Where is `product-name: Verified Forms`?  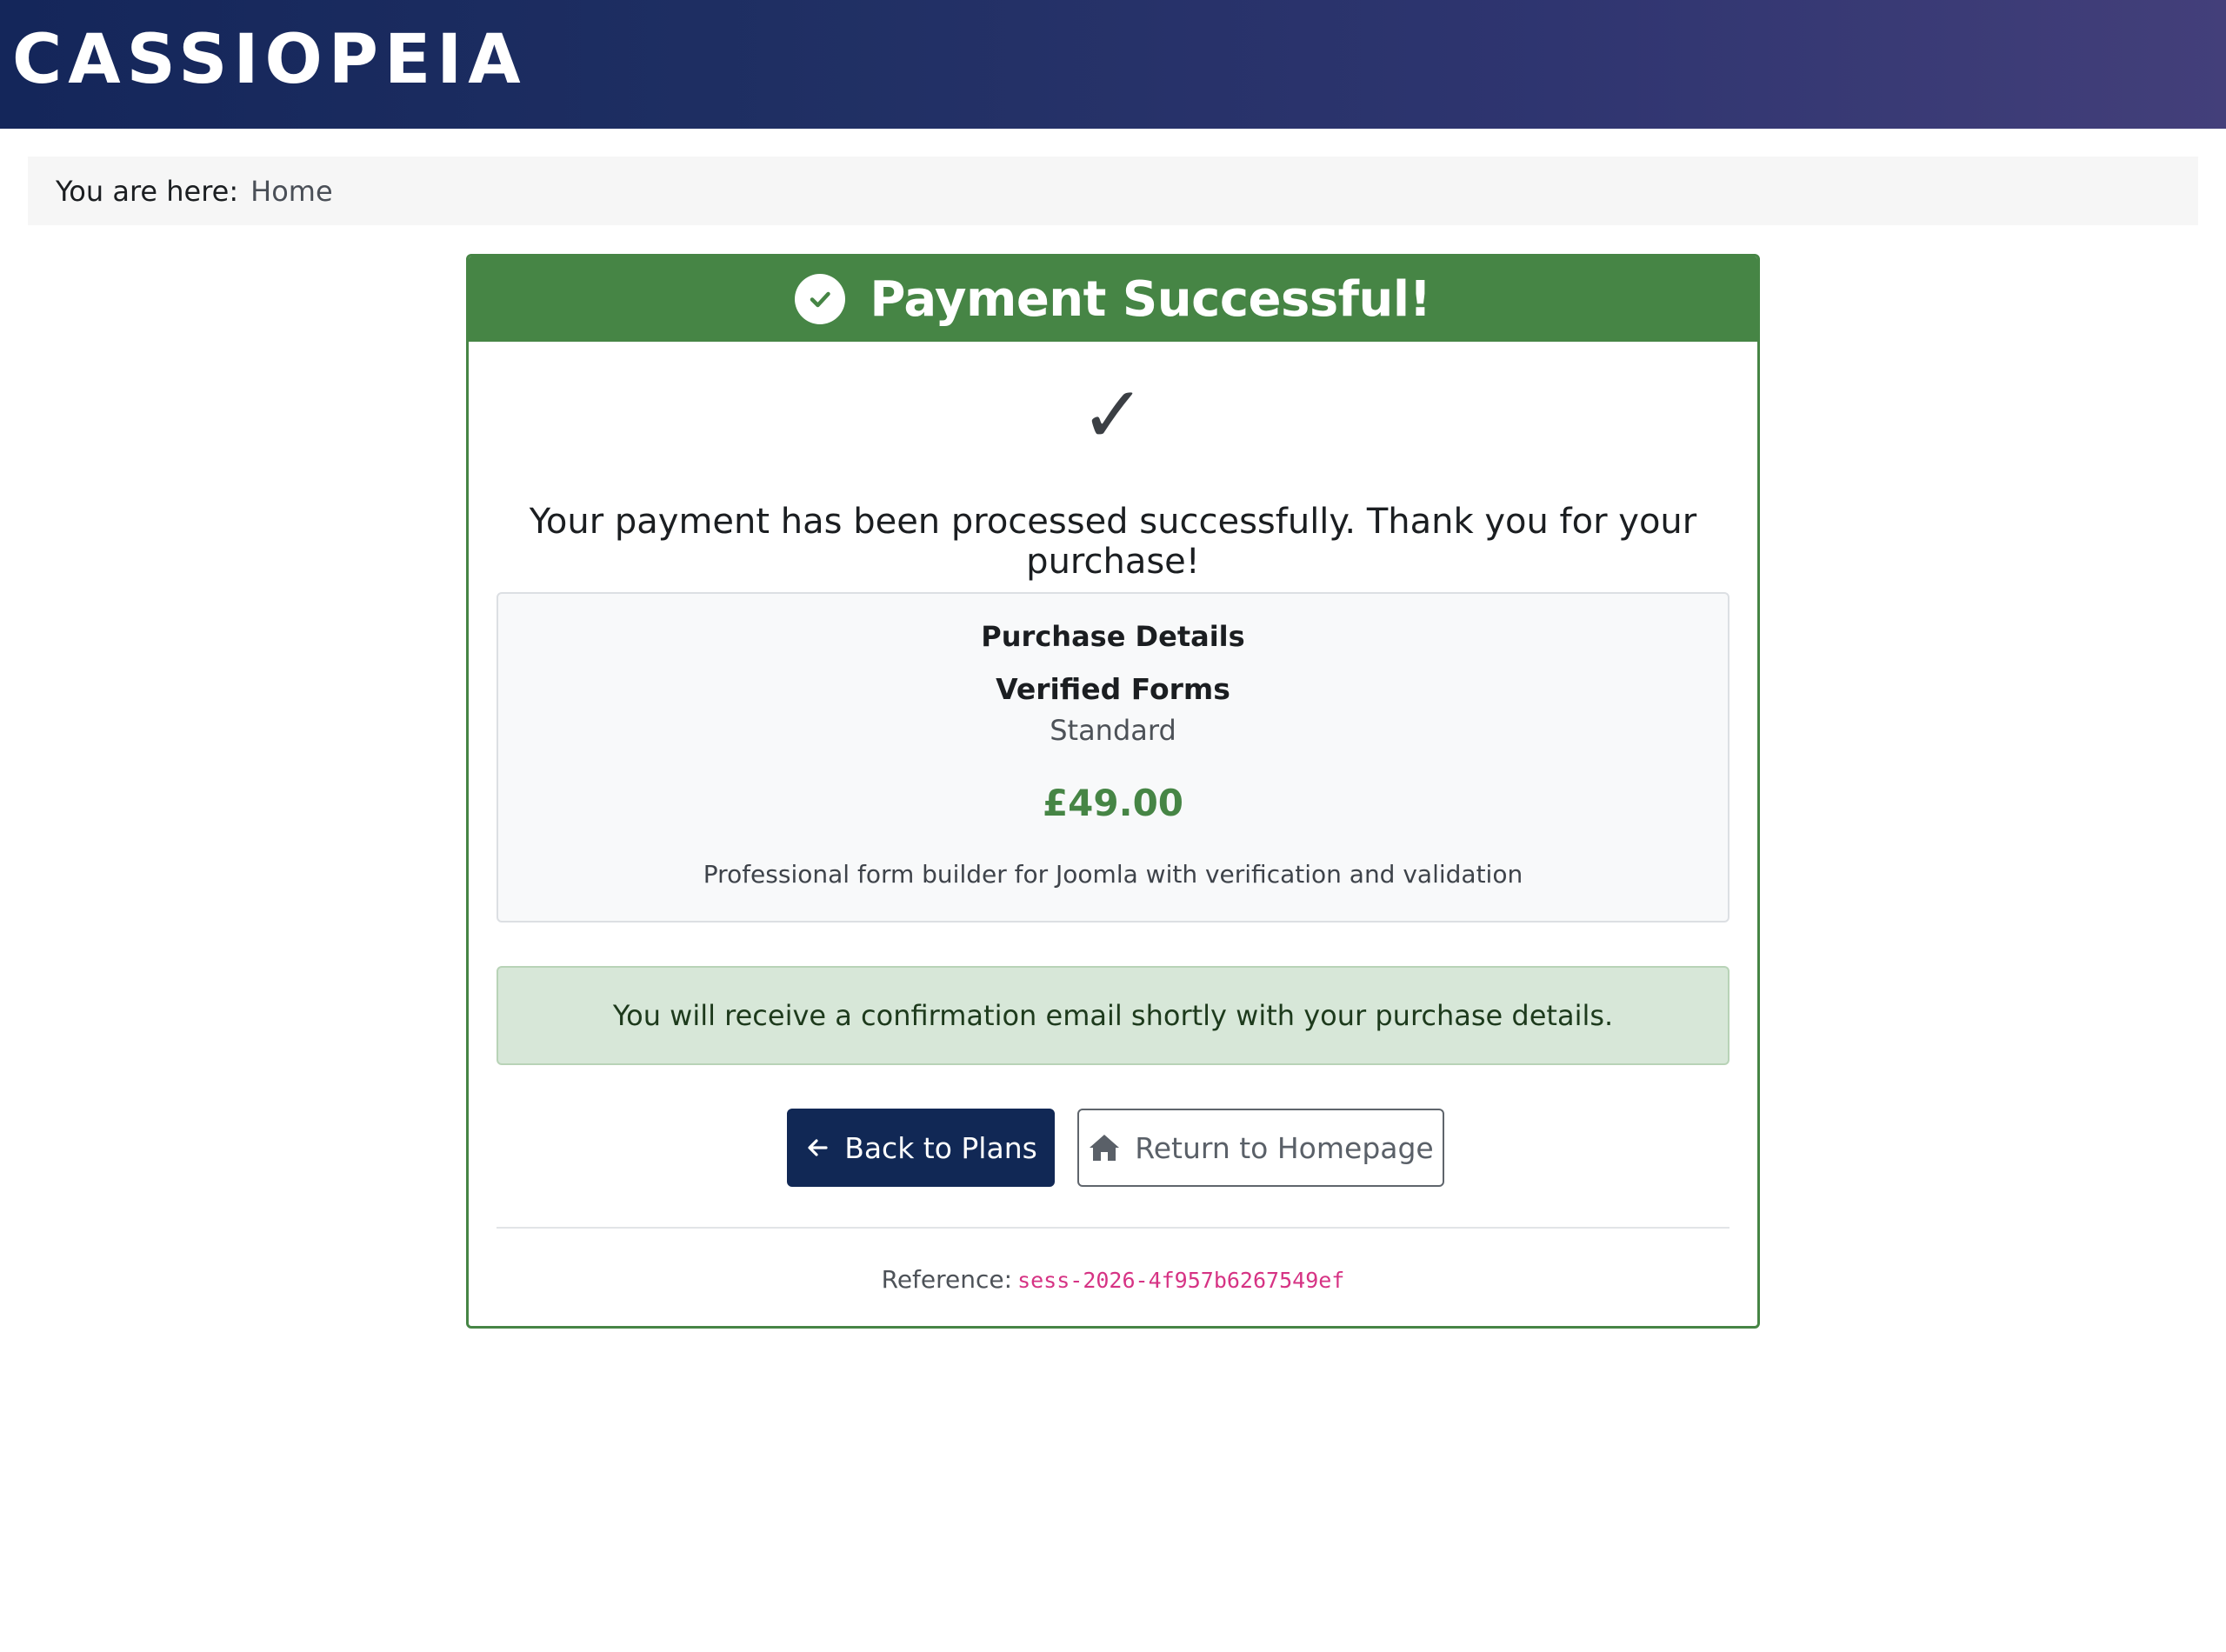 product-name: Verified Forms is located at coordinates (1113, 689).